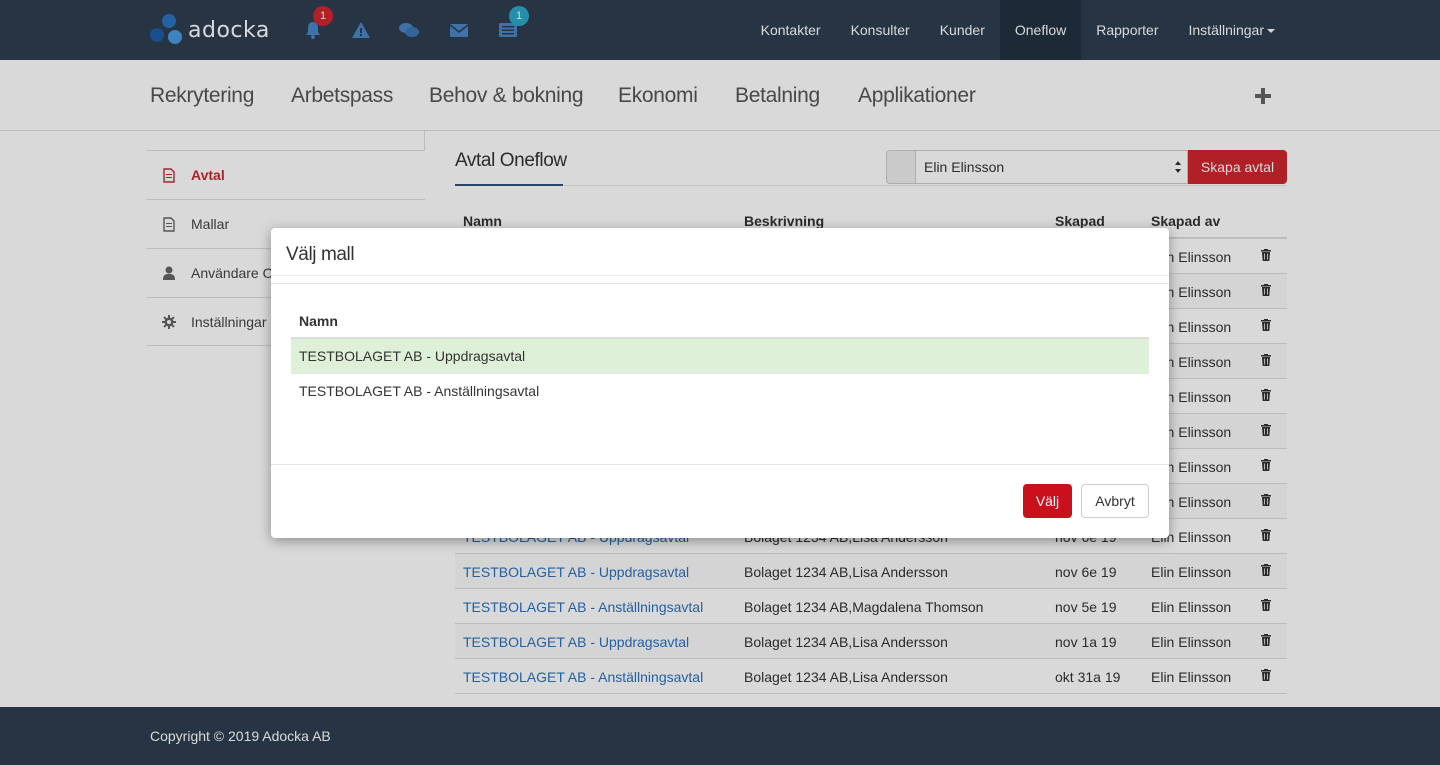 This screenshot has width=1440, height=765. I want to click on cancel-button: Avbryt, so click(1115, 501).